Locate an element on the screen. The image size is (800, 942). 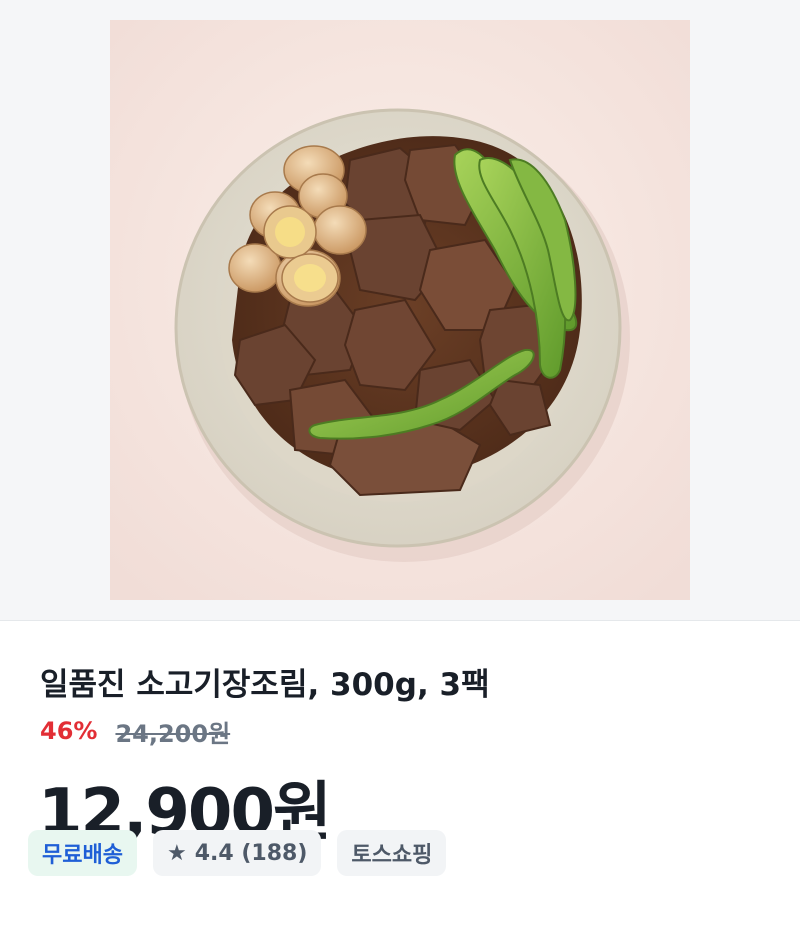
star-icon: ★ is located at coordinates (176, 853).